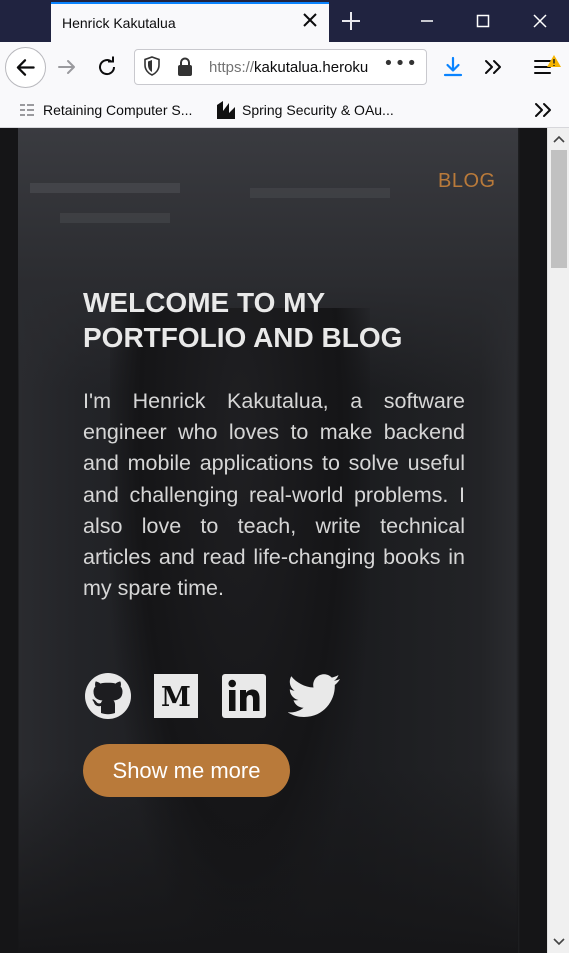  Describe the element at coordinates (315, 696) in the screenshot. I see `twitter-icon` at that location.